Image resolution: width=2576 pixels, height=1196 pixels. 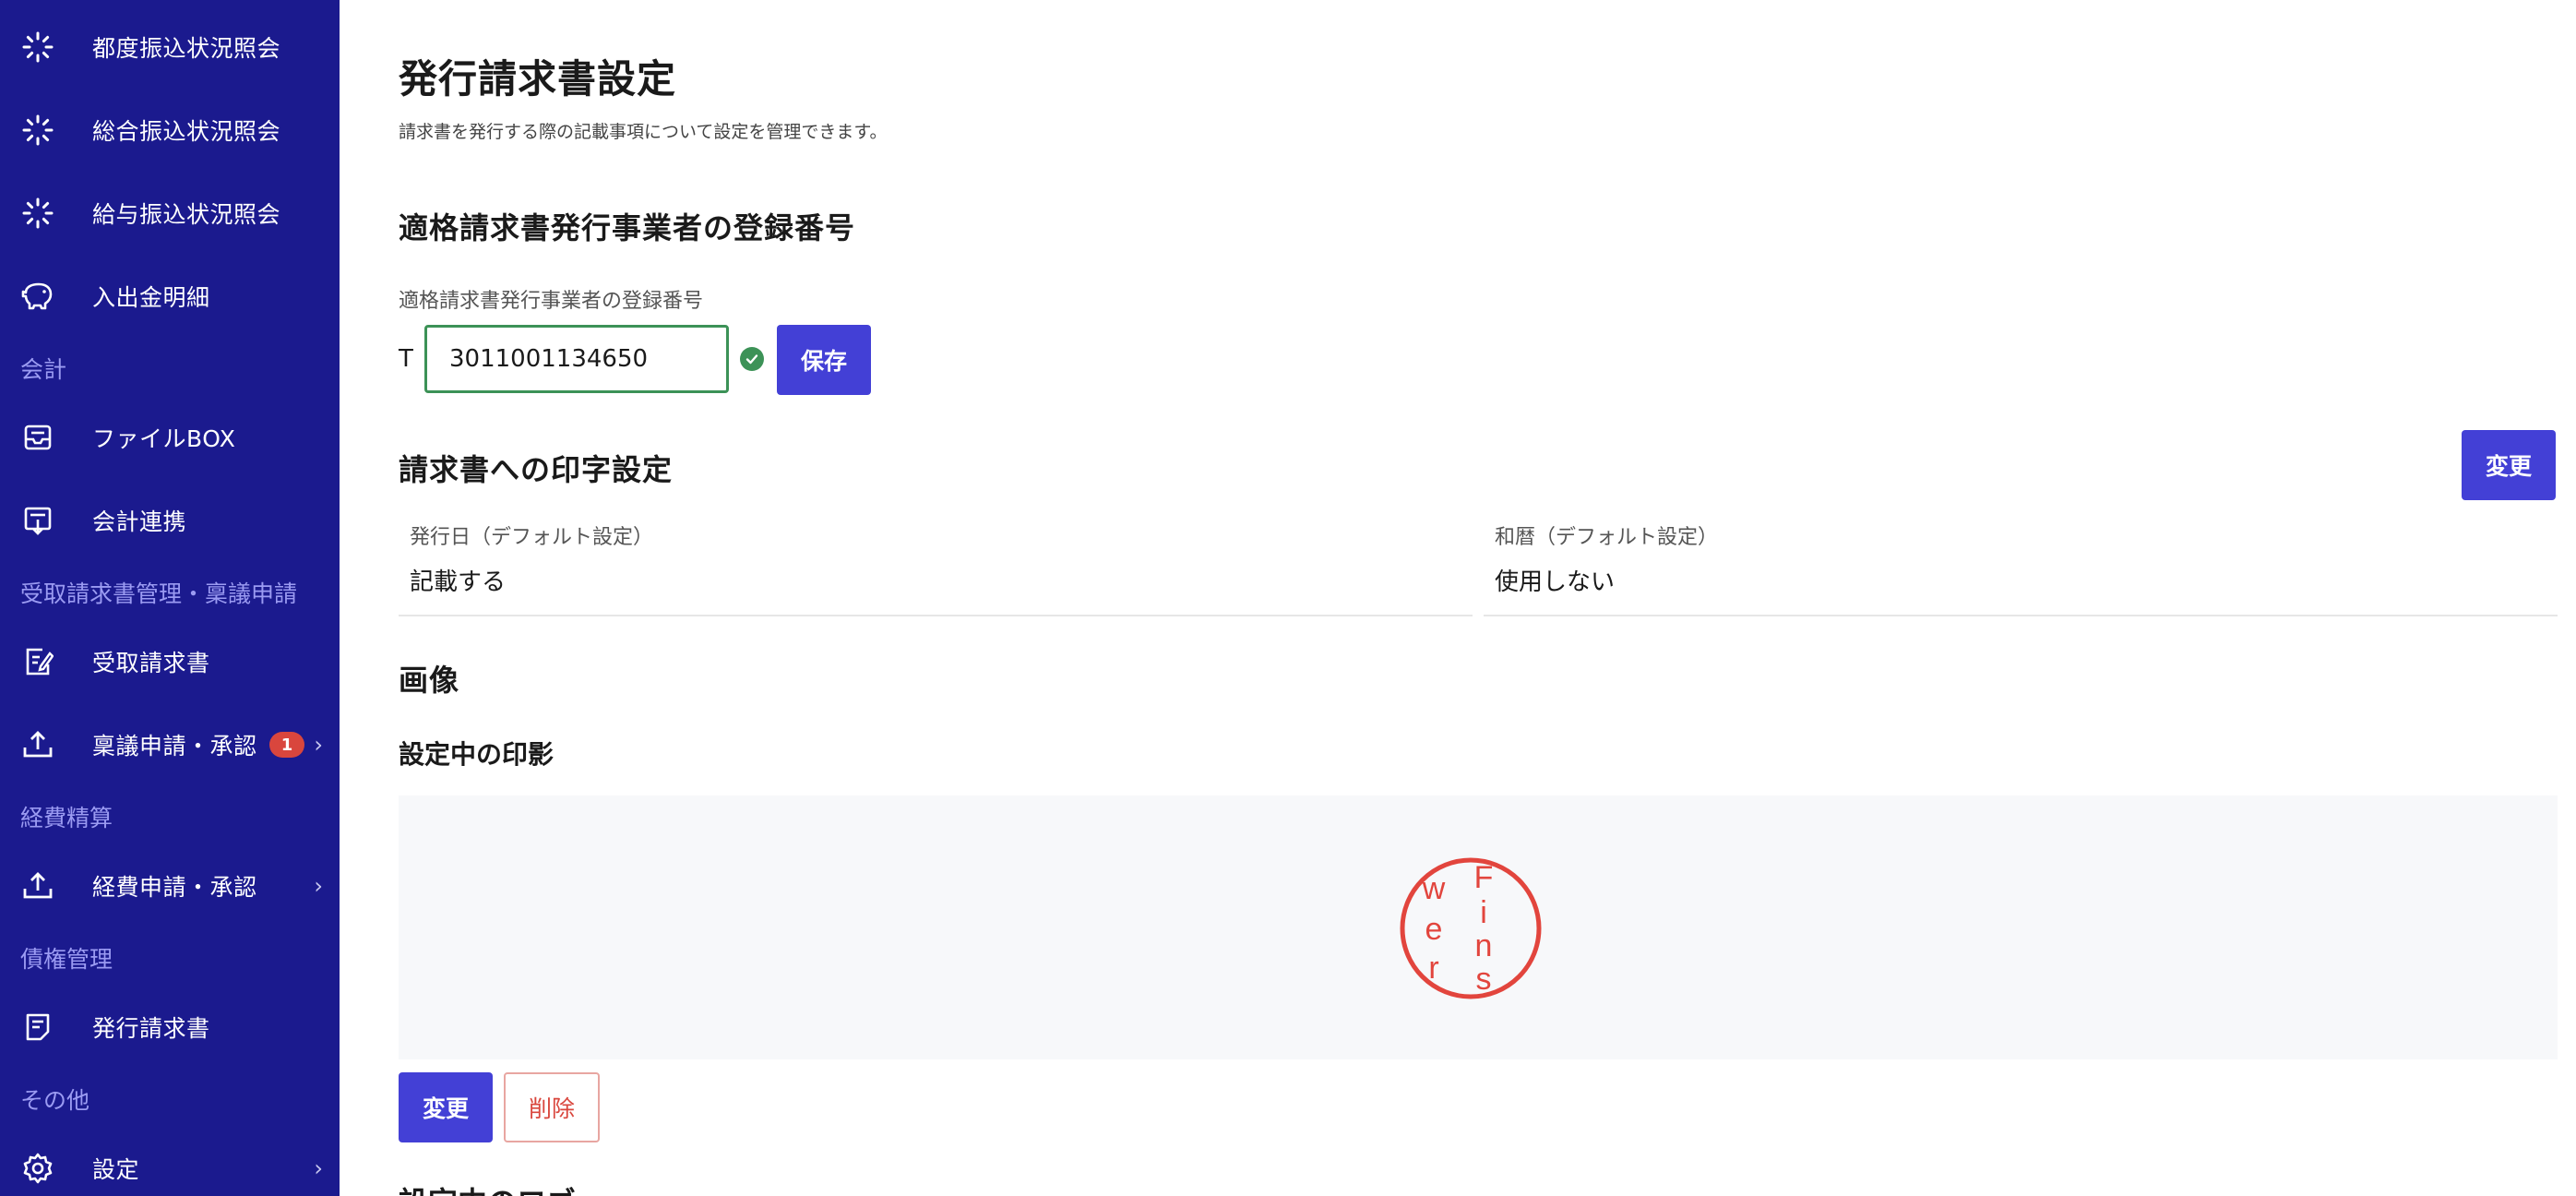 What do you see at coordinates (186, 48) in the screenshot?
I see `sidebar-item-label: 都度振込状況照会` at bounding box center [186, 48].